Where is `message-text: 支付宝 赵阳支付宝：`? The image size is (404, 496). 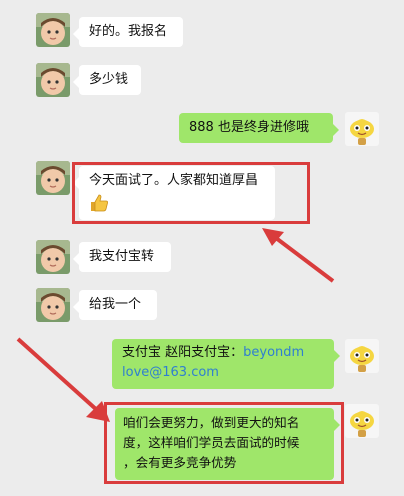 message-text: 支付宝 赵阳支付宝： is located at coordinates (183, 352).